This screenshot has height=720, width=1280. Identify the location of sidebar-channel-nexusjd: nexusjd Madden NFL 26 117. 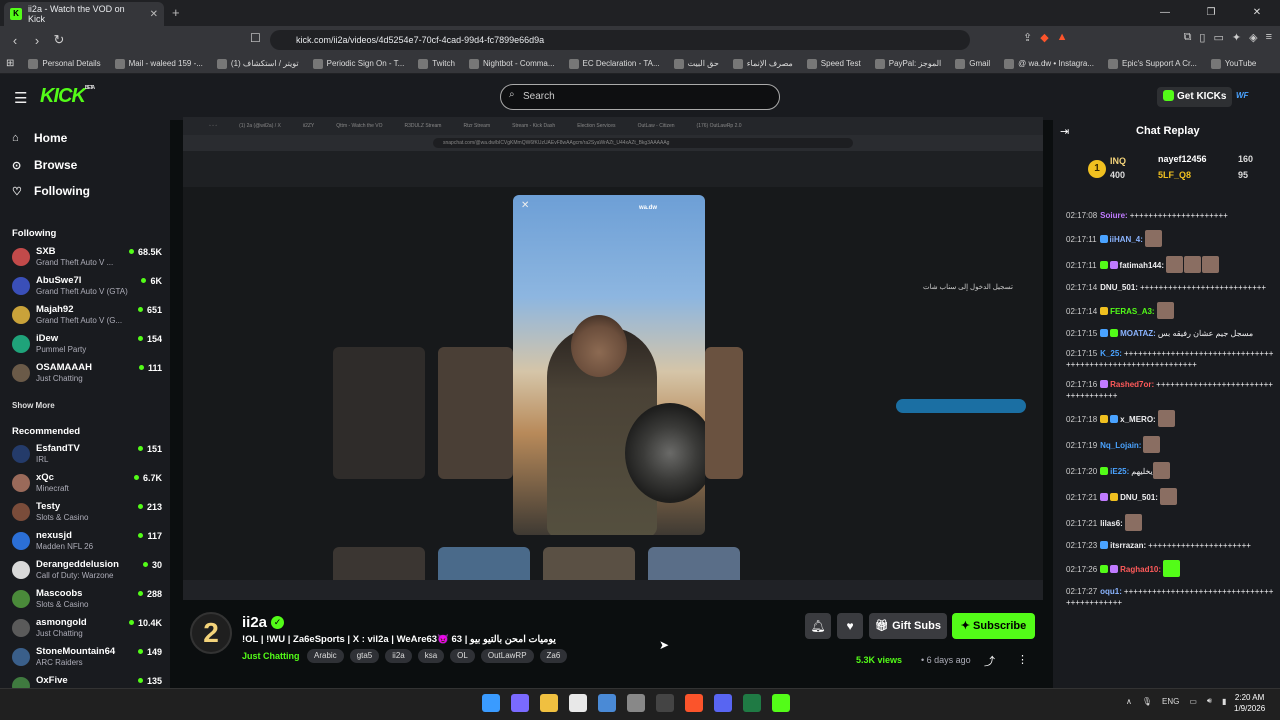
(87, 542).